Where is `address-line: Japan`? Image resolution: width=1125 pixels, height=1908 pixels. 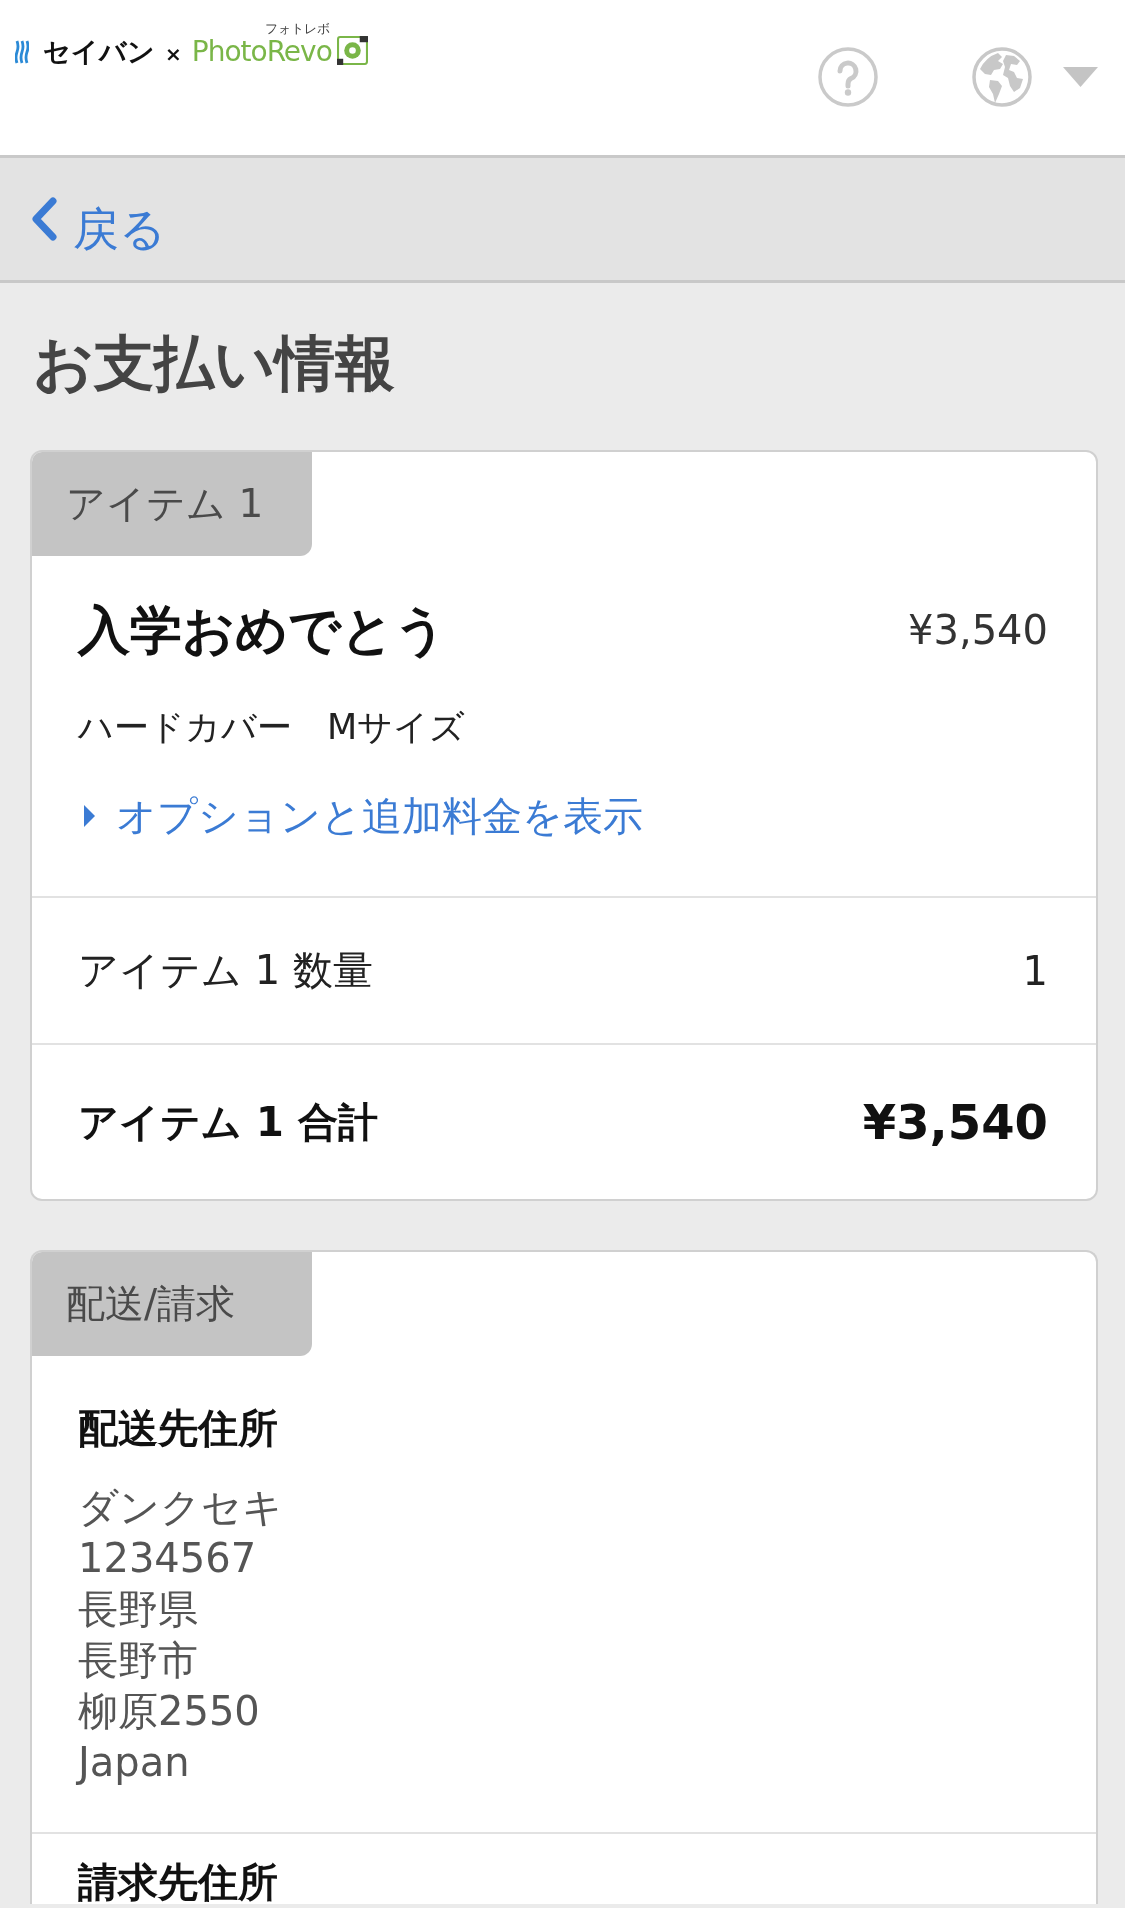 address-line: Japan is located at coordinates (134, 1762).